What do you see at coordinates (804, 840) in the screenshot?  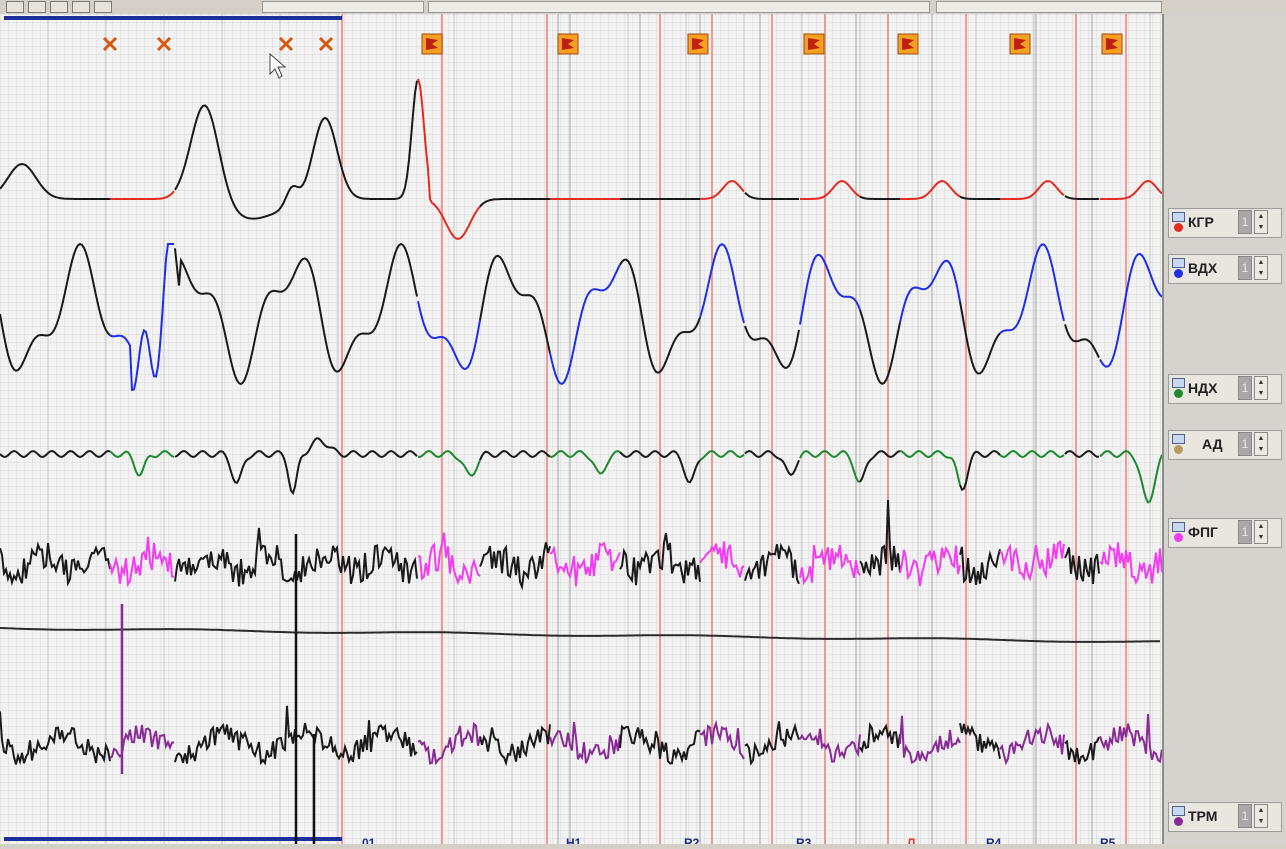 I see `question-label: R3` at bounding box center [804, 840].